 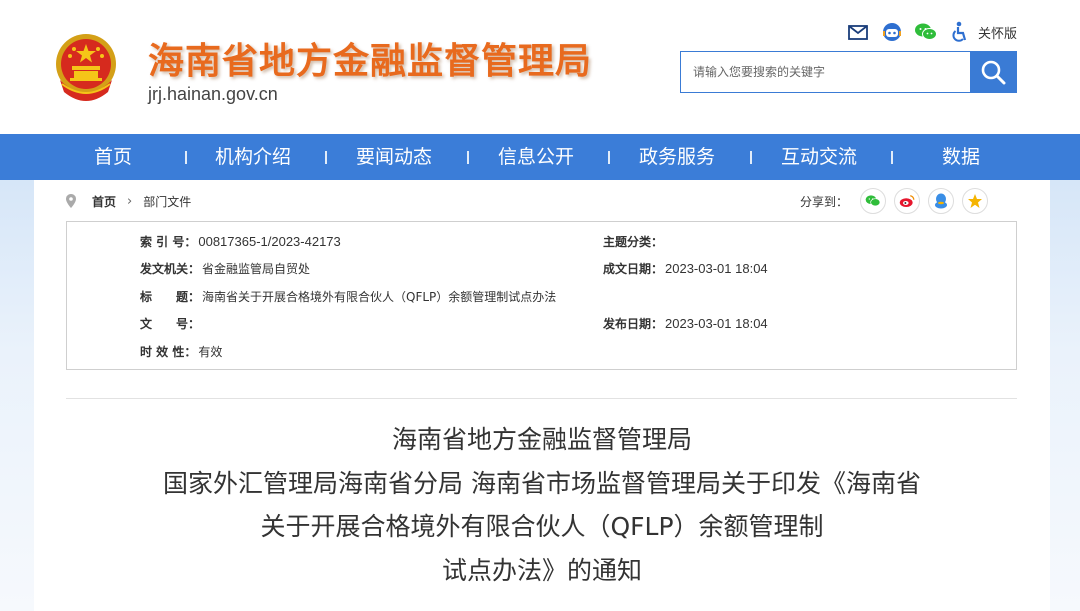 I want to click on search-input, so click(x=825, y=72).